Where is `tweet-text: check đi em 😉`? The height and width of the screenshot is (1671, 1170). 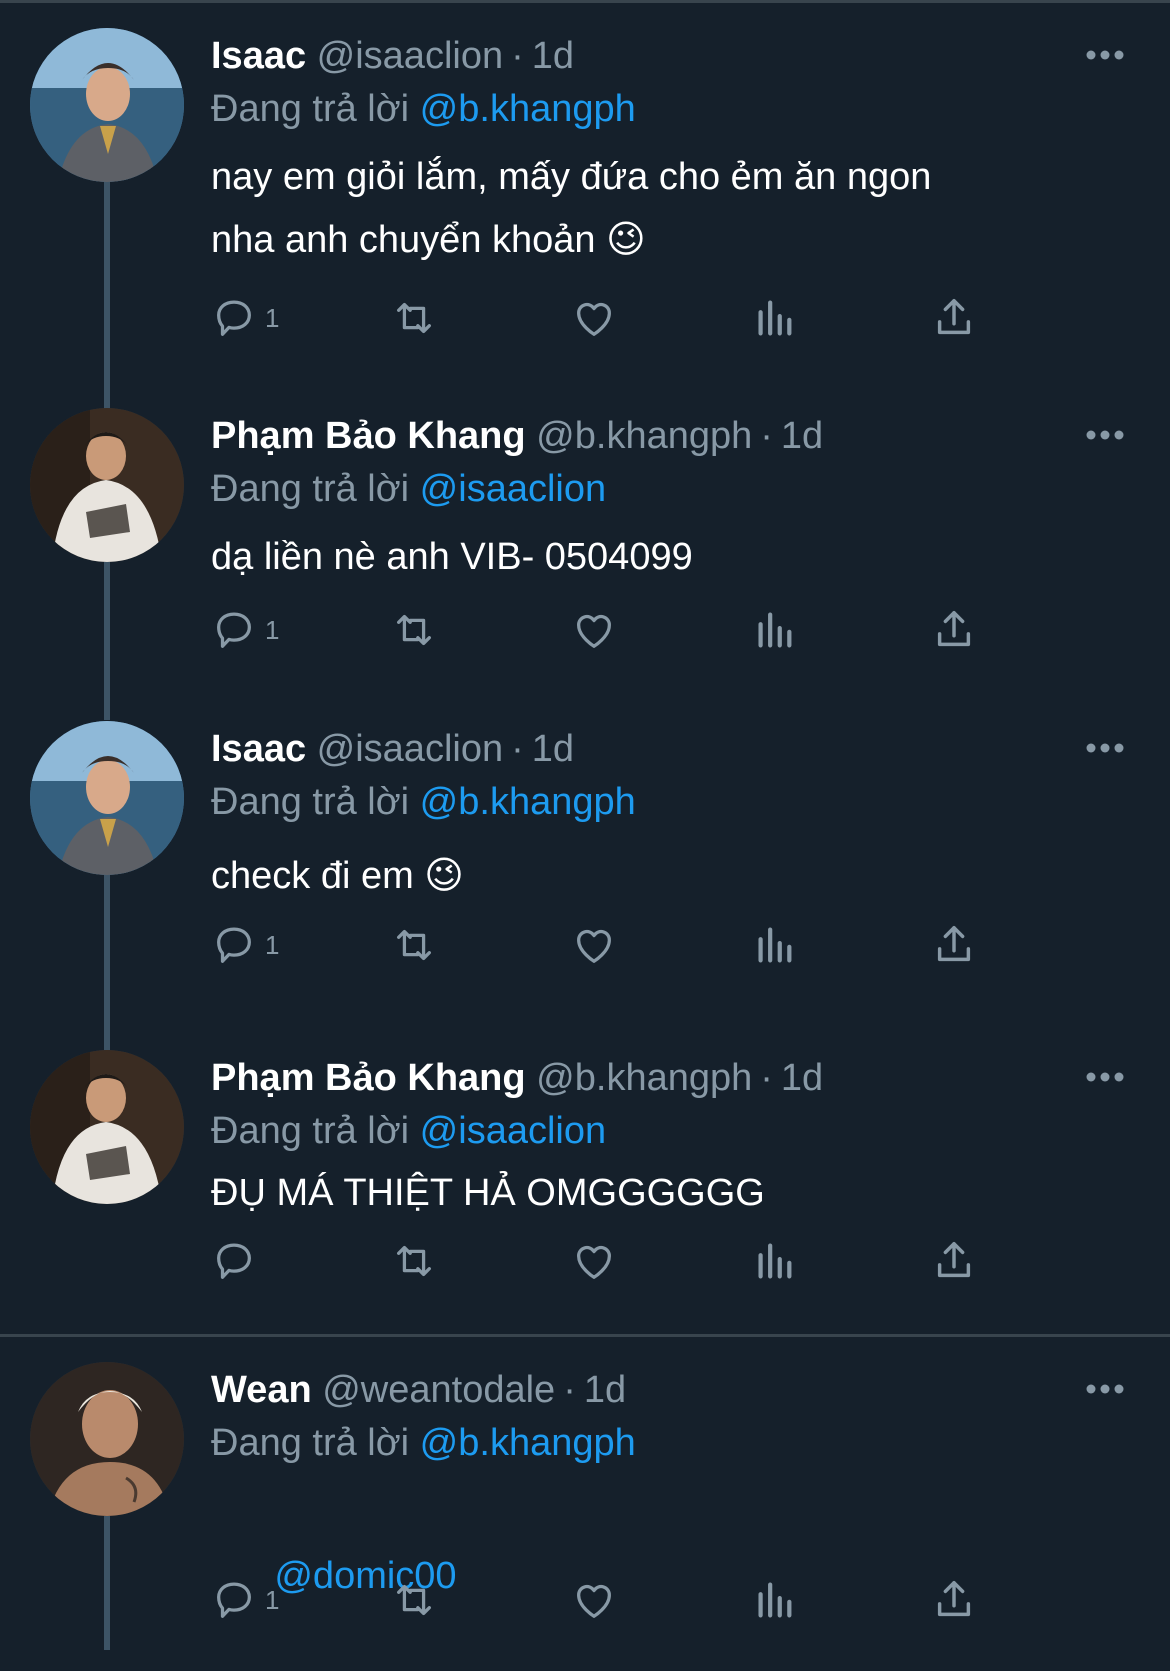 tweet-text: check đi em 😉 is located at coordinates (337, 876).